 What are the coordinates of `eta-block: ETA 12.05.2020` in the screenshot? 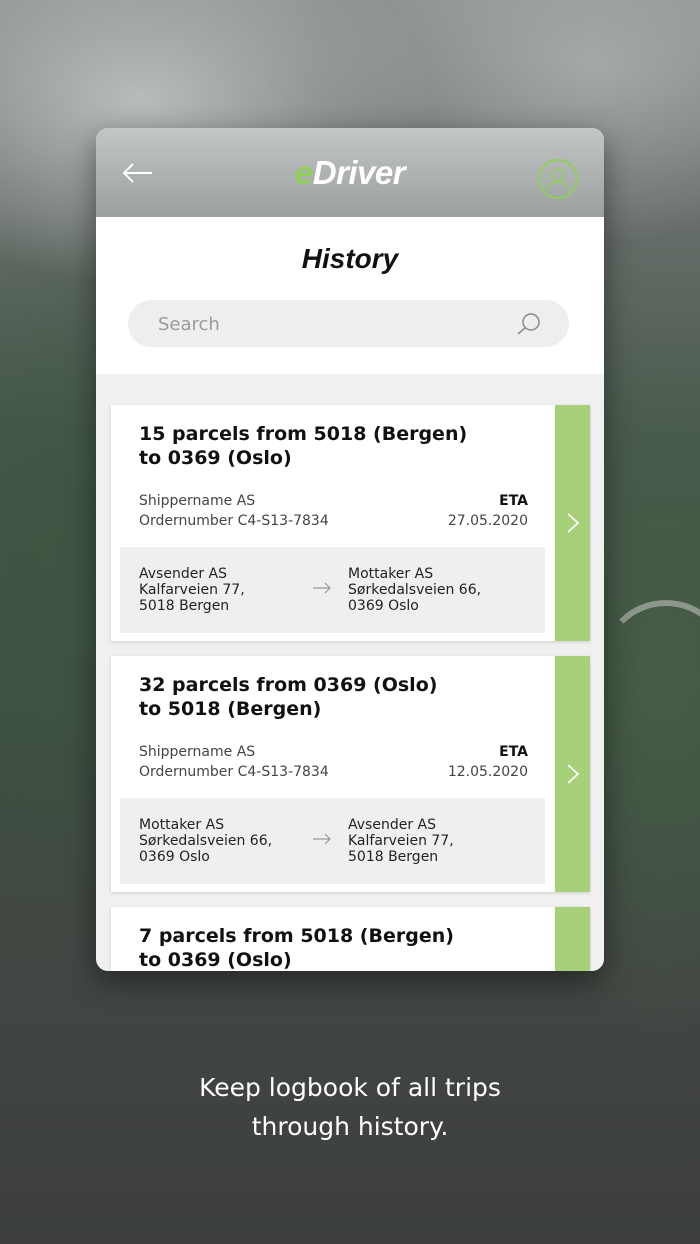 It's located at (488, 762).